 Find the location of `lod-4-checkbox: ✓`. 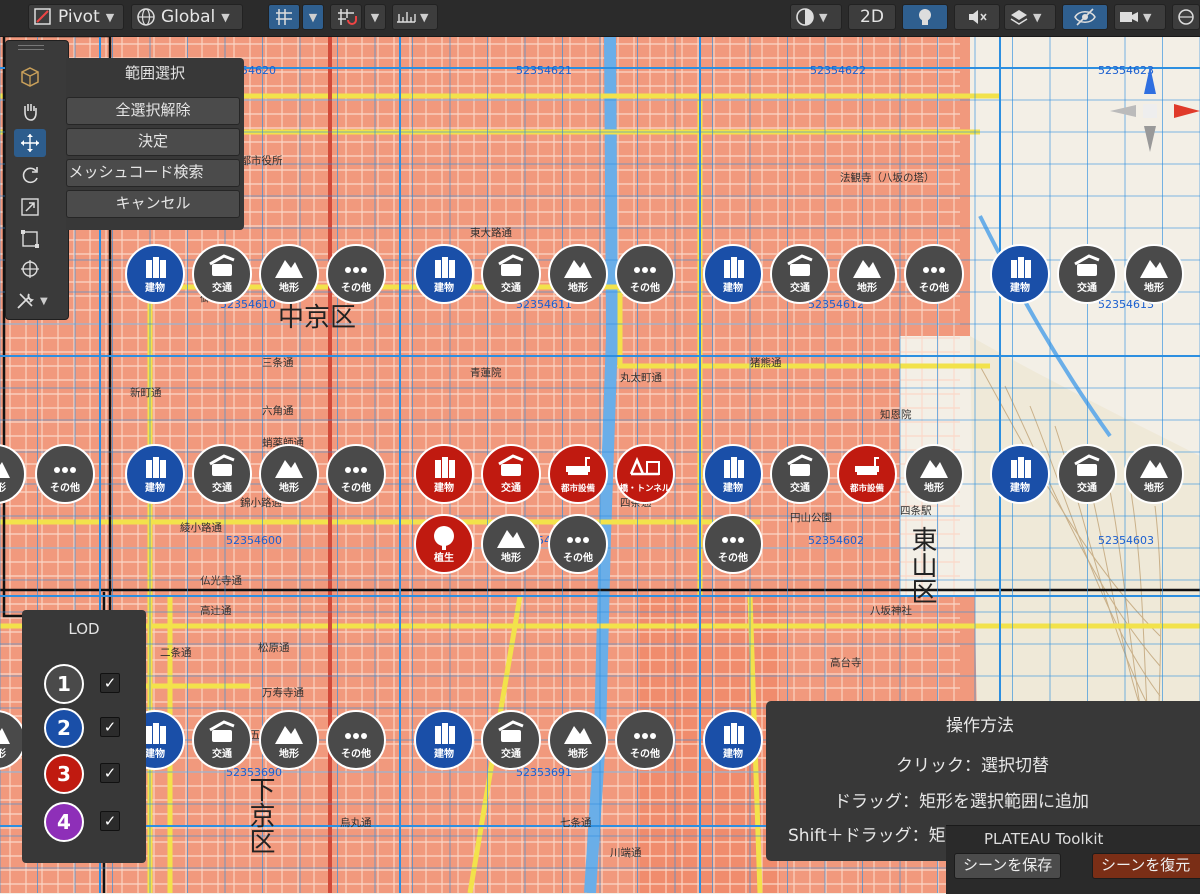

lod-4-checkbox: ✓ is located at coordinates (110, 821).